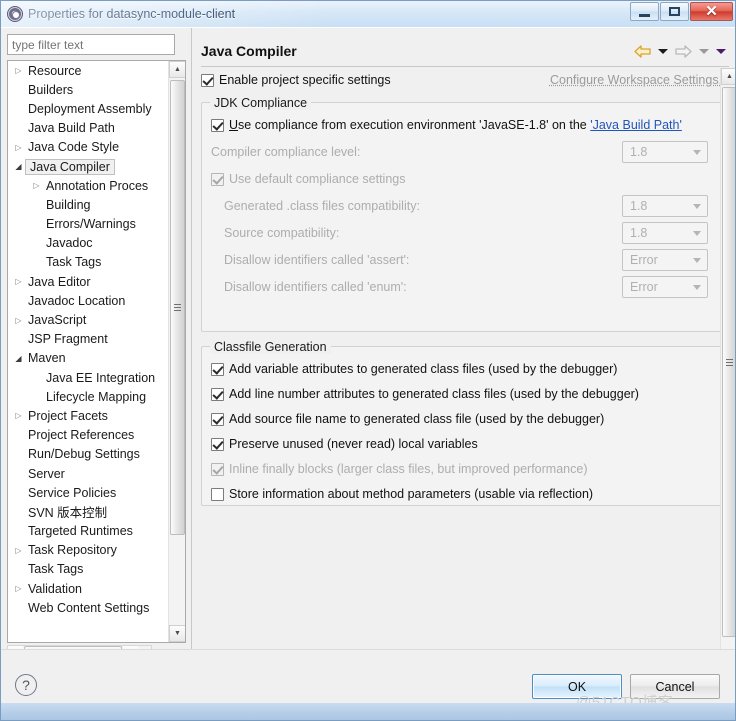 The image size is (736, 721). I want to click on tree-item: Targeted Runtimes, so click(89, 531).